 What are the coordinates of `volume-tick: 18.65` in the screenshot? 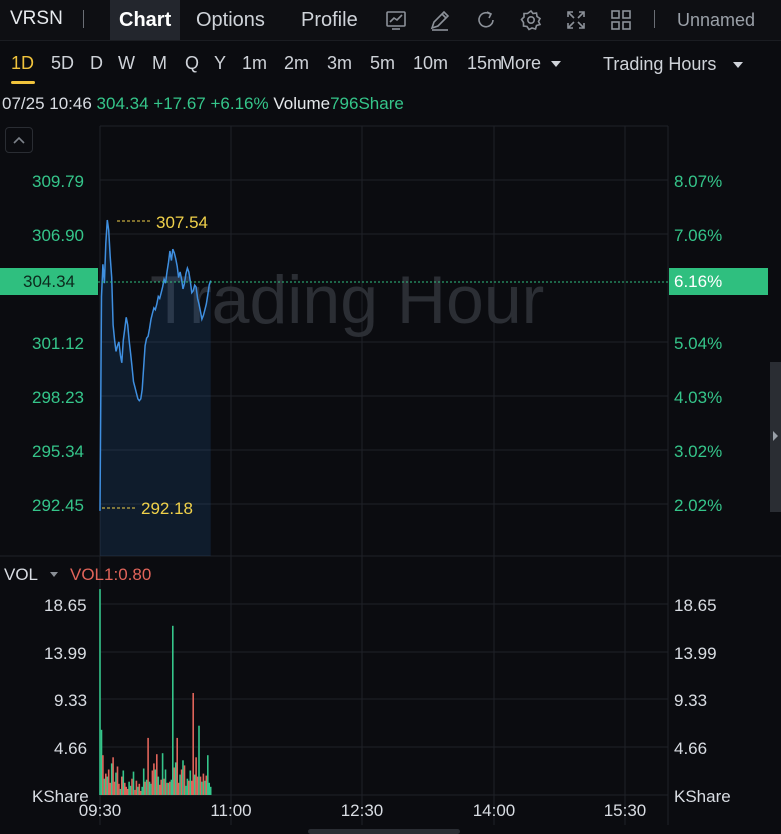 It's located at (695, 605).